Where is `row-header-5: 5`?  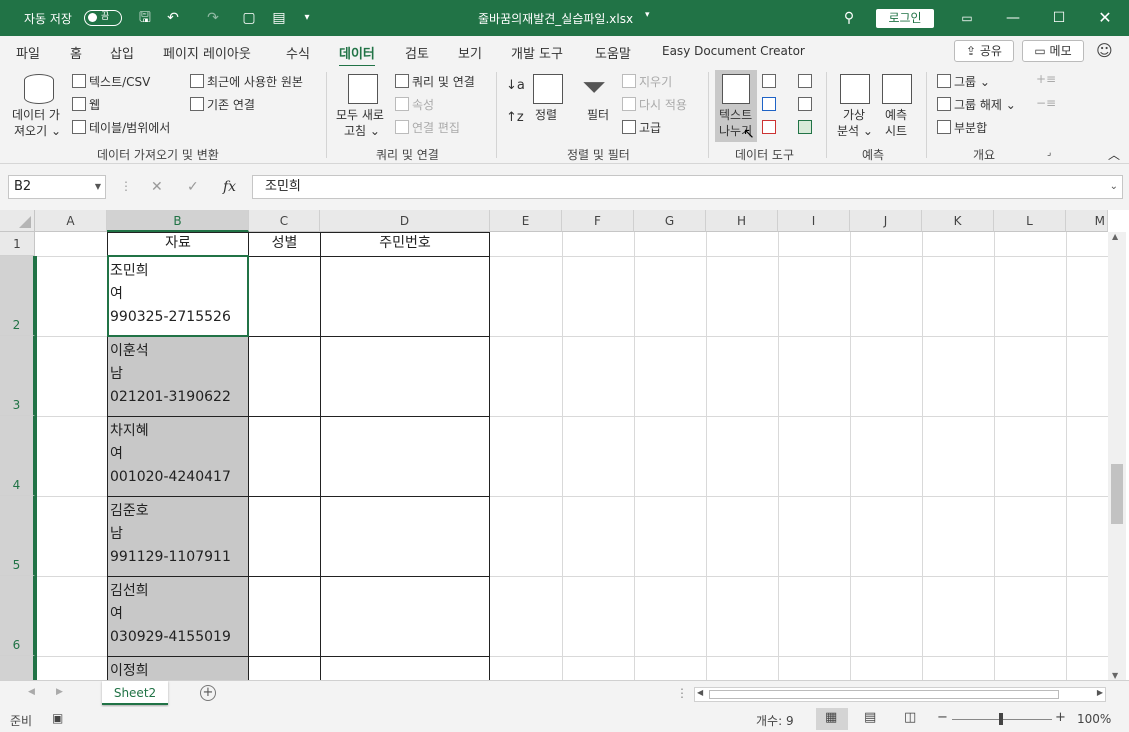
row-header-5: 5 is located at coordinates (17, 536).